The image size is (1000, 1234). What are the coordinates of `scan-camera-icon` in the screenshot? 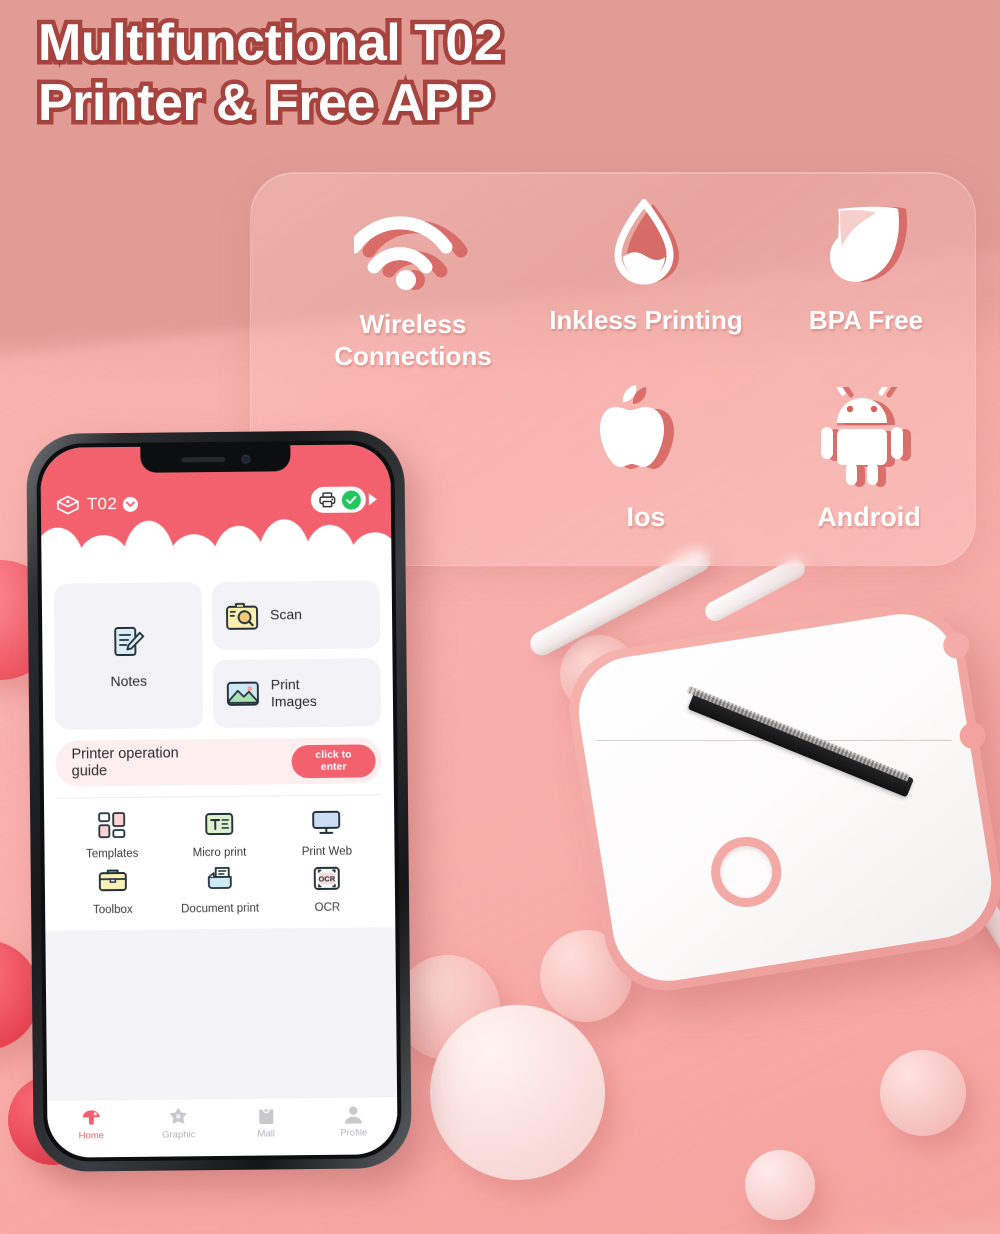 It's located at (242, 616).